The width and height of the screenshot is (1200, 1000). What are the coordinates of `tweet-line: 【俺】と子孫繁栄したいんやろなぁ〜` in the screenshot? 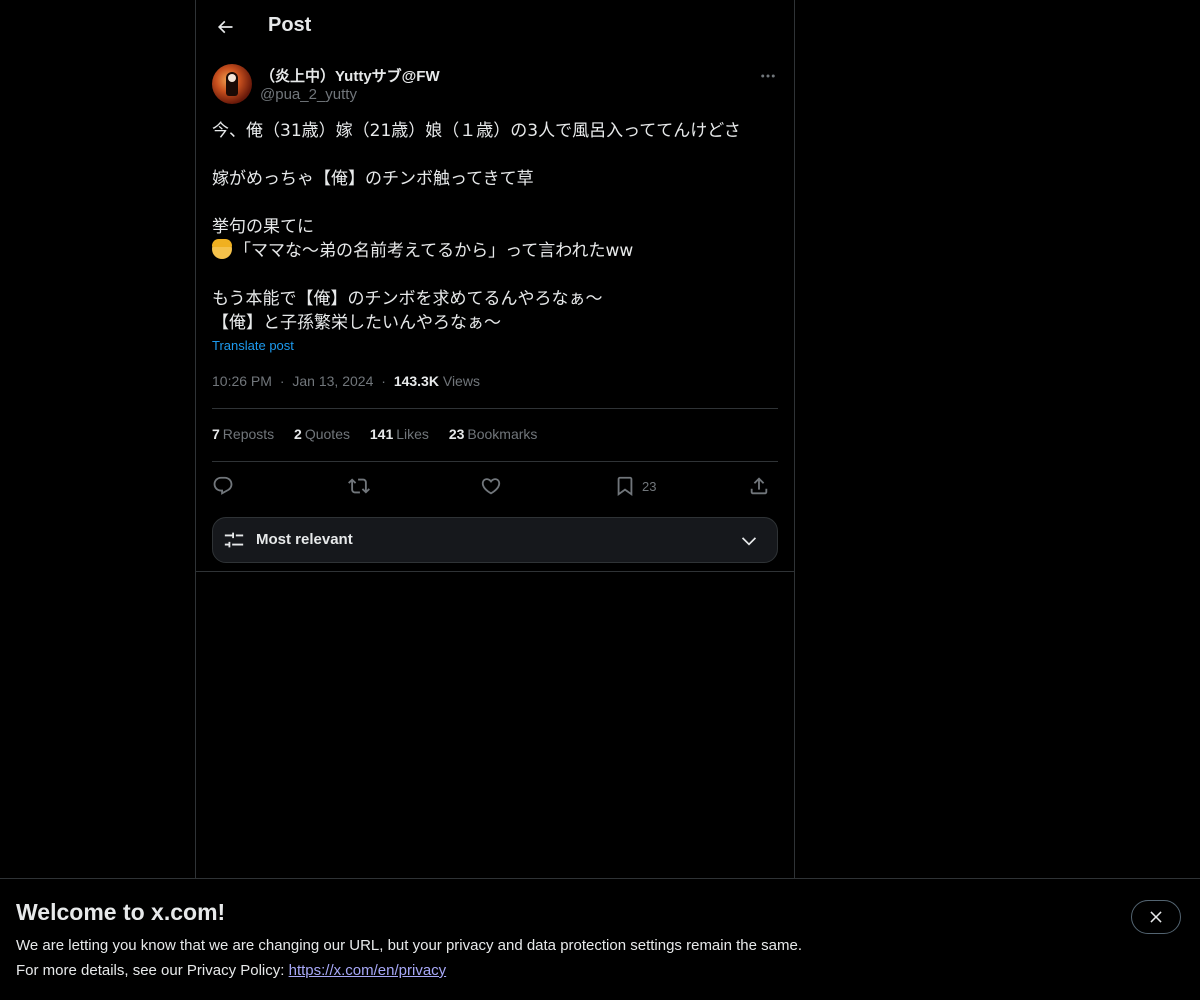 It's located at (356, 323).